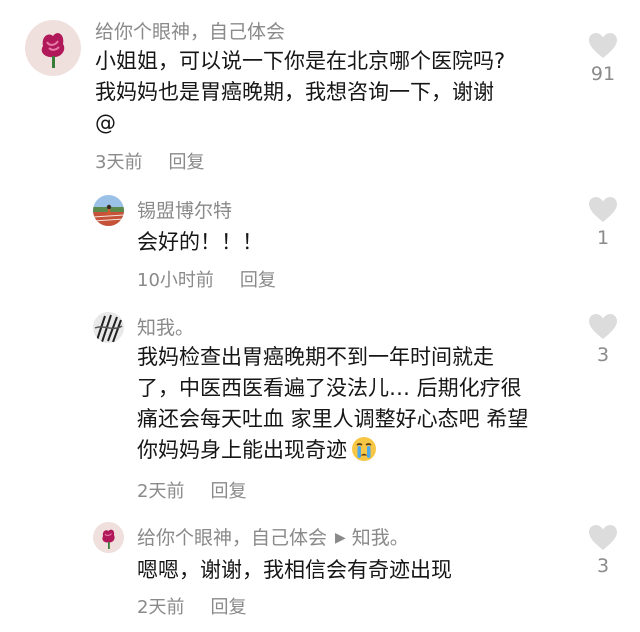  Describe the element at coordinates (119, 162) in the screenshot. I see `comment-time: 3天前` at that location.